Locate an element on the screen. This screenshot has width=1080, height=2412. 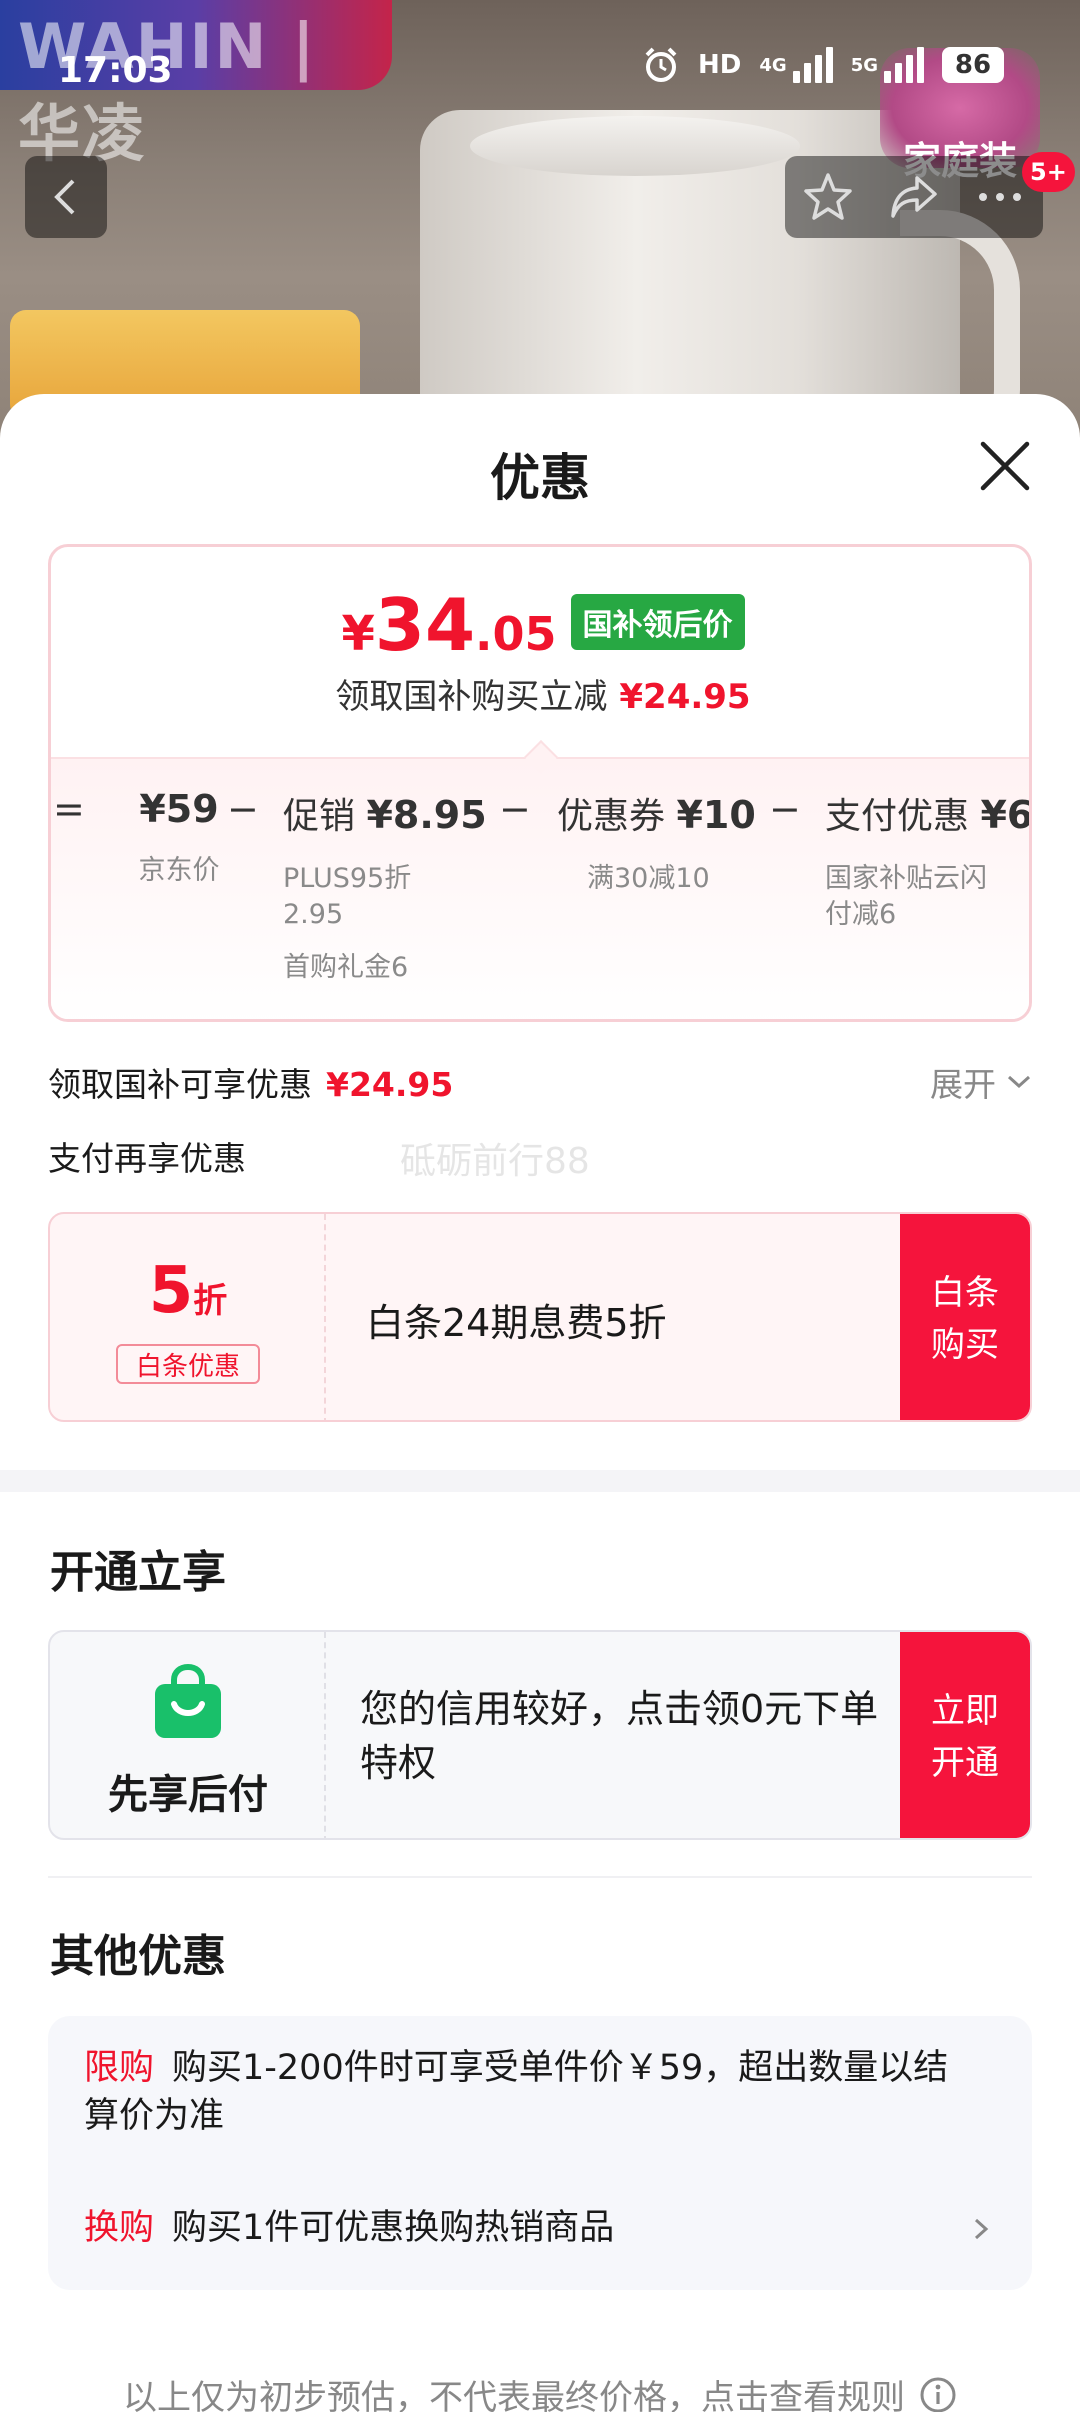
baitiao-description: 白条24期息费5折 is located at coordinates (516, 1323).